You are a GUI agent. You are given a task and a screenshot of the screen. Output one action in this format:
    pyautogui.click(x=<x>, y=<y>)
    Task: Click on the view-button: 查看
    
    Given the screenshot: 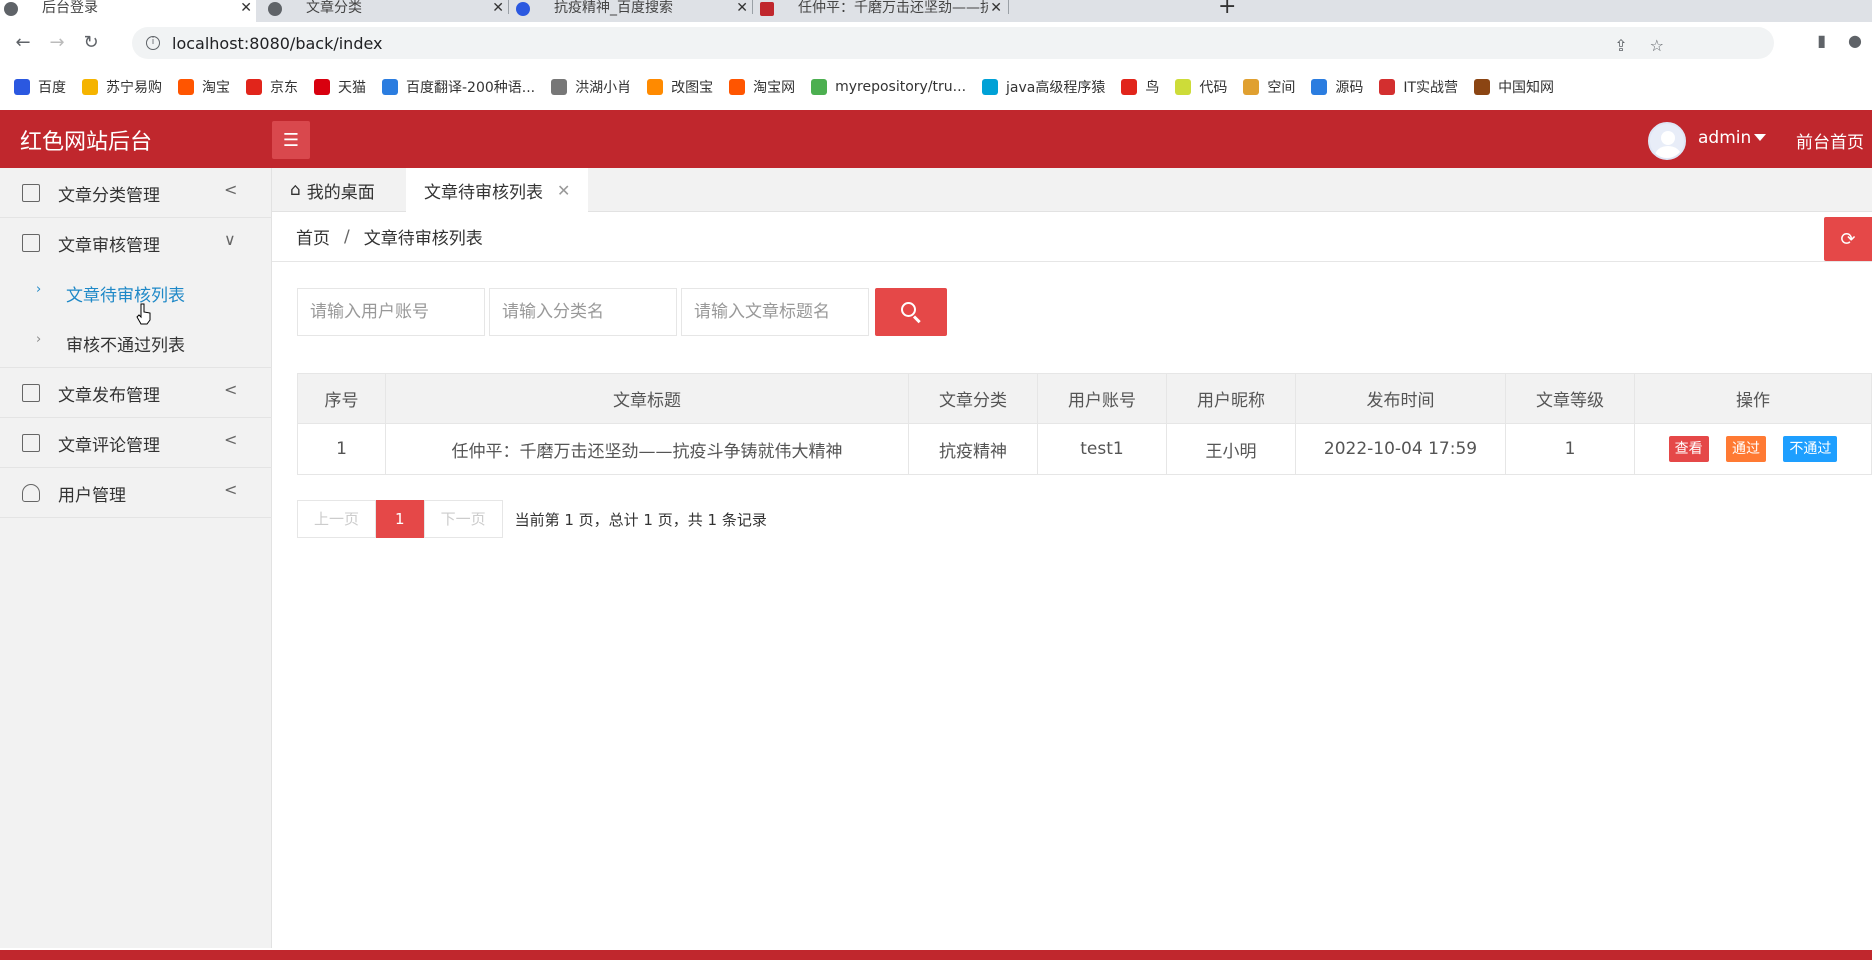 What is the action you would take?
    pyautogui.click(x=1688, y=449)
    